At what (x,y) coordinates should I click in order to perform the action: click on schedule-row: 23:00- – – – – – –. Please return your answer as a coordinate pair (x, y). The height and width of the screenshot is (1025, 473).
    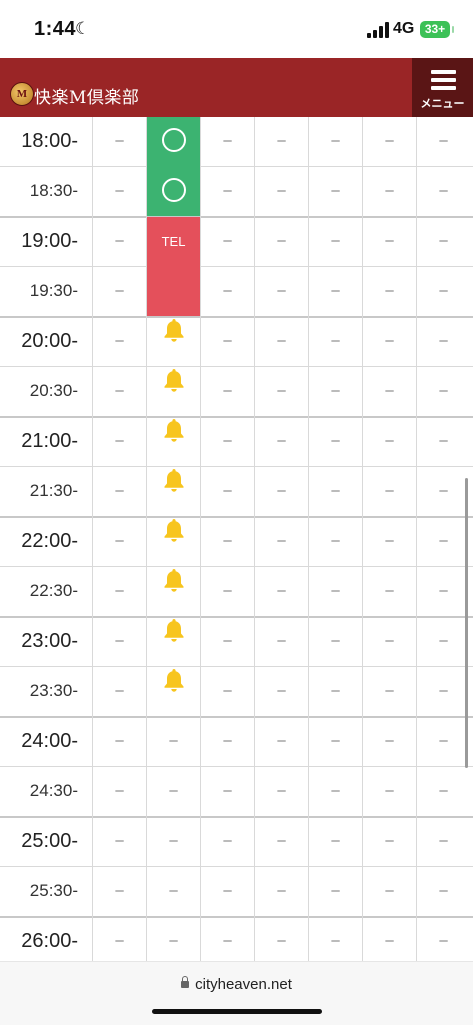
    Looking at the image, I should click on (236, 641).